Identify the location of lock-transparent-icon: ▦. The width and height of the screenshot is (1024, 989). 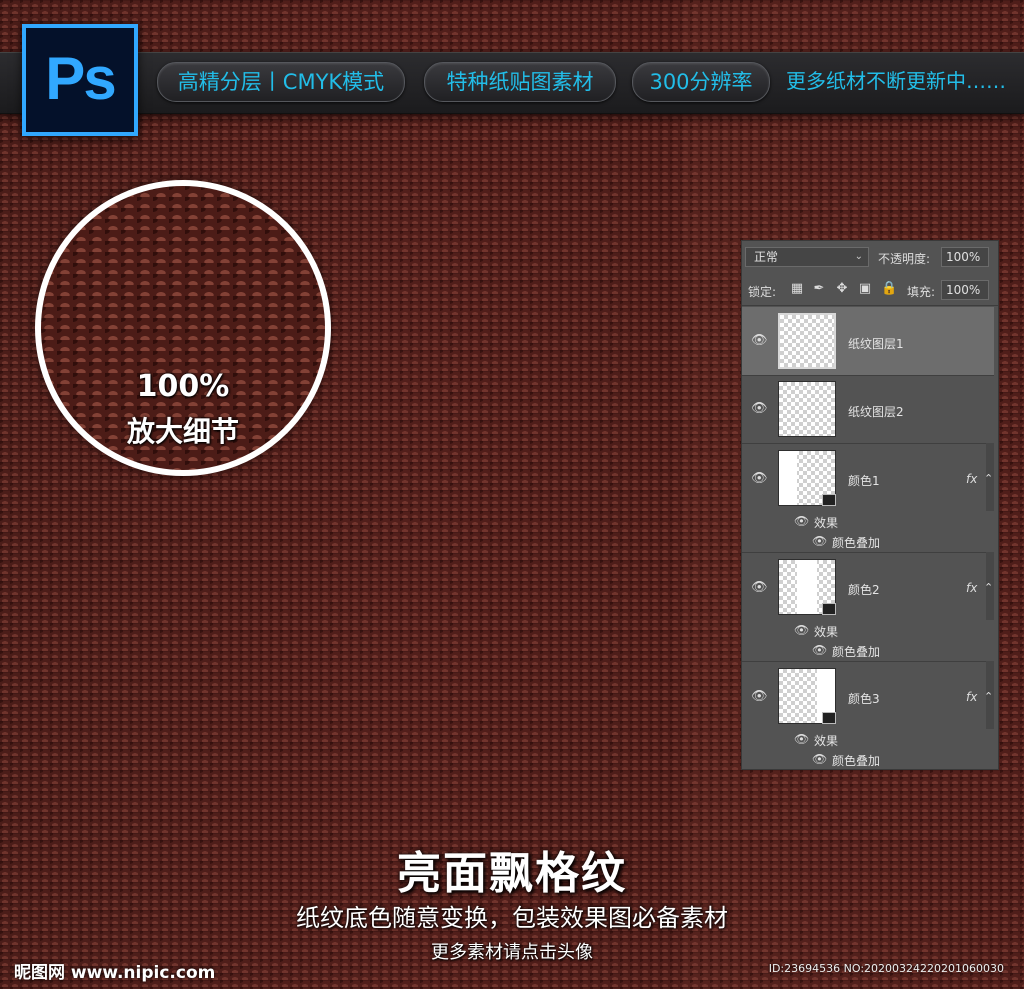
(797, 289).